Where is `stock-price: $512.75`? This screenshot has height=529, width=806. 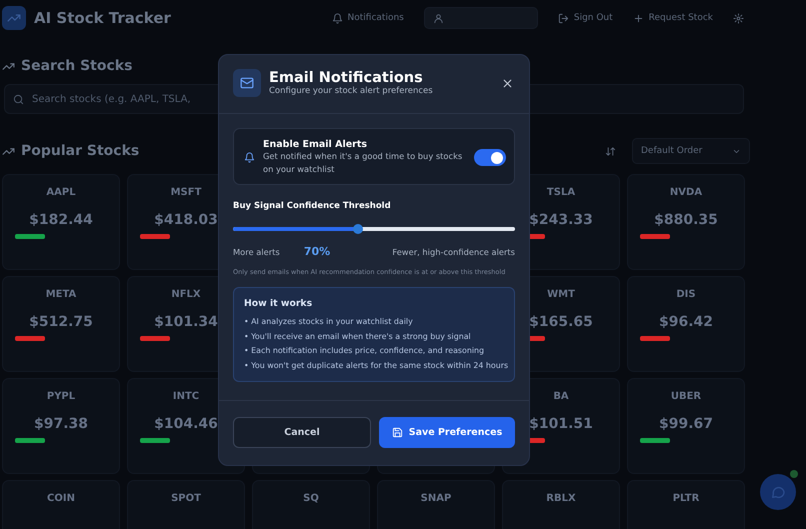
stock-price: $512.75 is located at coordinates (61, 322).